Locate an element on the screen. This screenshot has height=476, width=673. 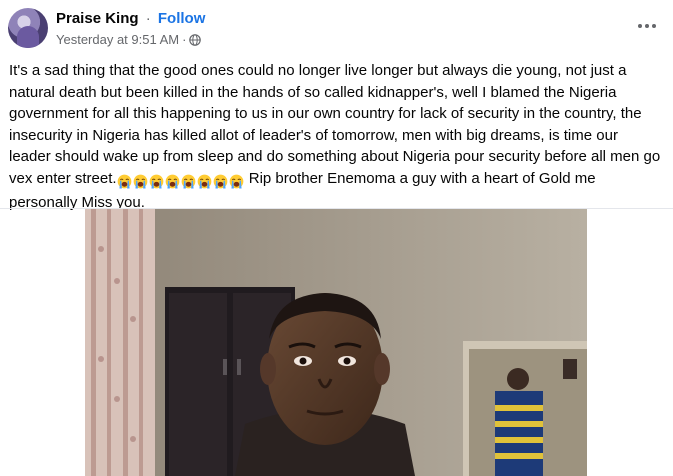
post-timestamp: Yesterday at 9:51 AM is located at coordinates (117, 39).